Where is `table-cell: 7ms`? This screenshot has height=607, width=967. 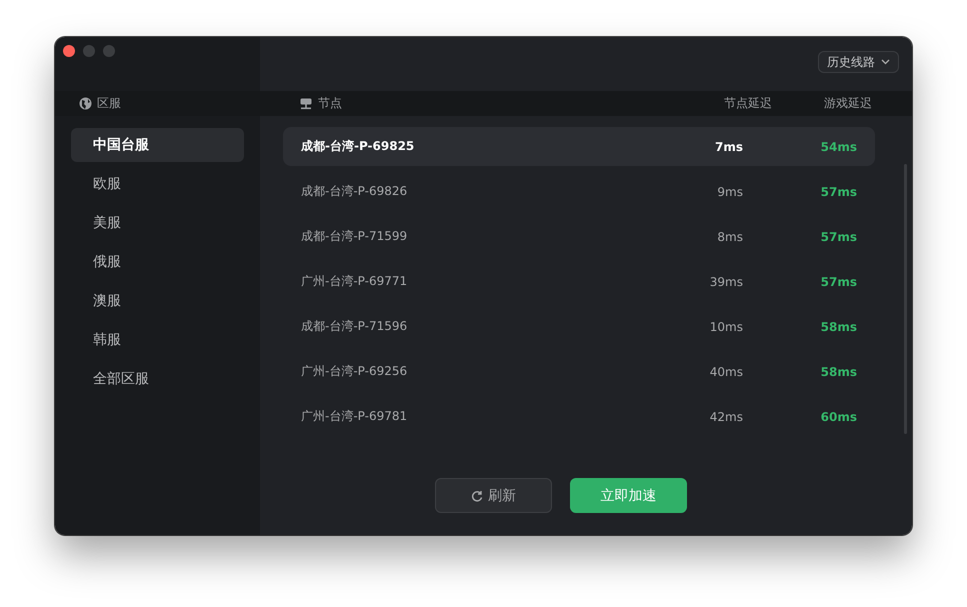 table-cell: 7ms is located at coordinates (729, 147).